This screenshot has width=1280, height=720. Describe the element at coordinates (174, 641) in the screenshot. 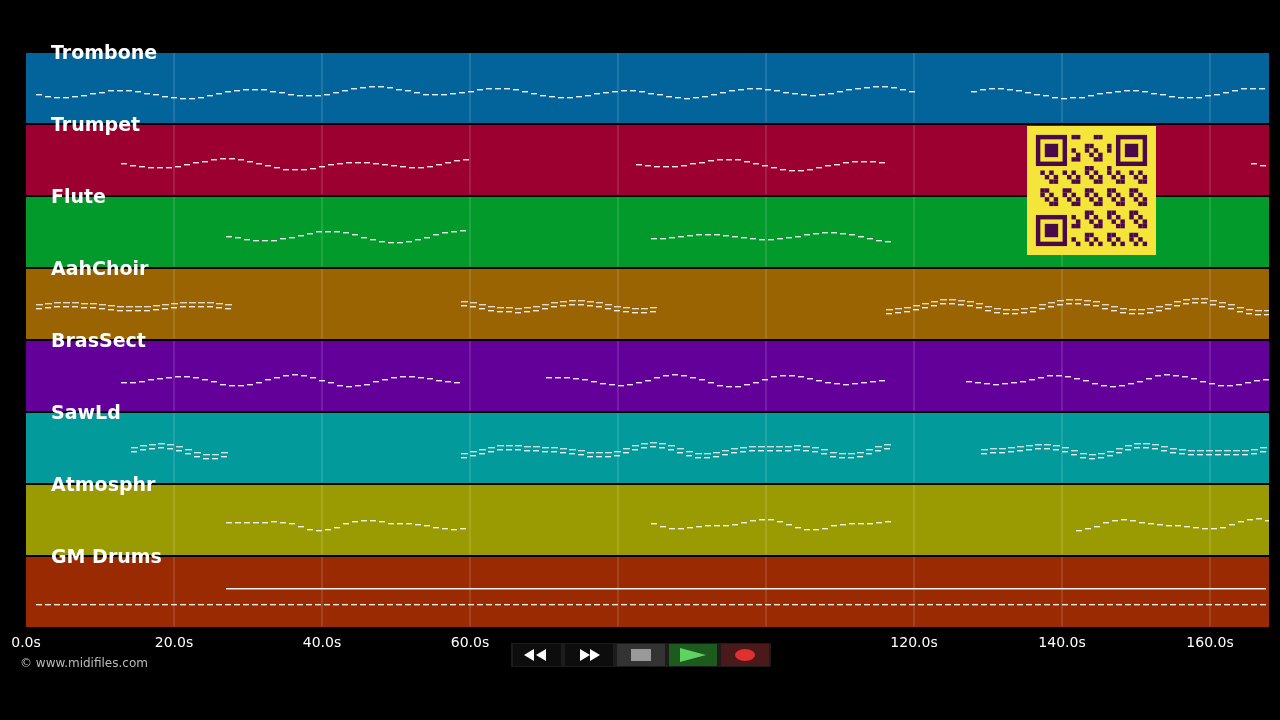

I see `time-tick-label: 20.0s` at that location.